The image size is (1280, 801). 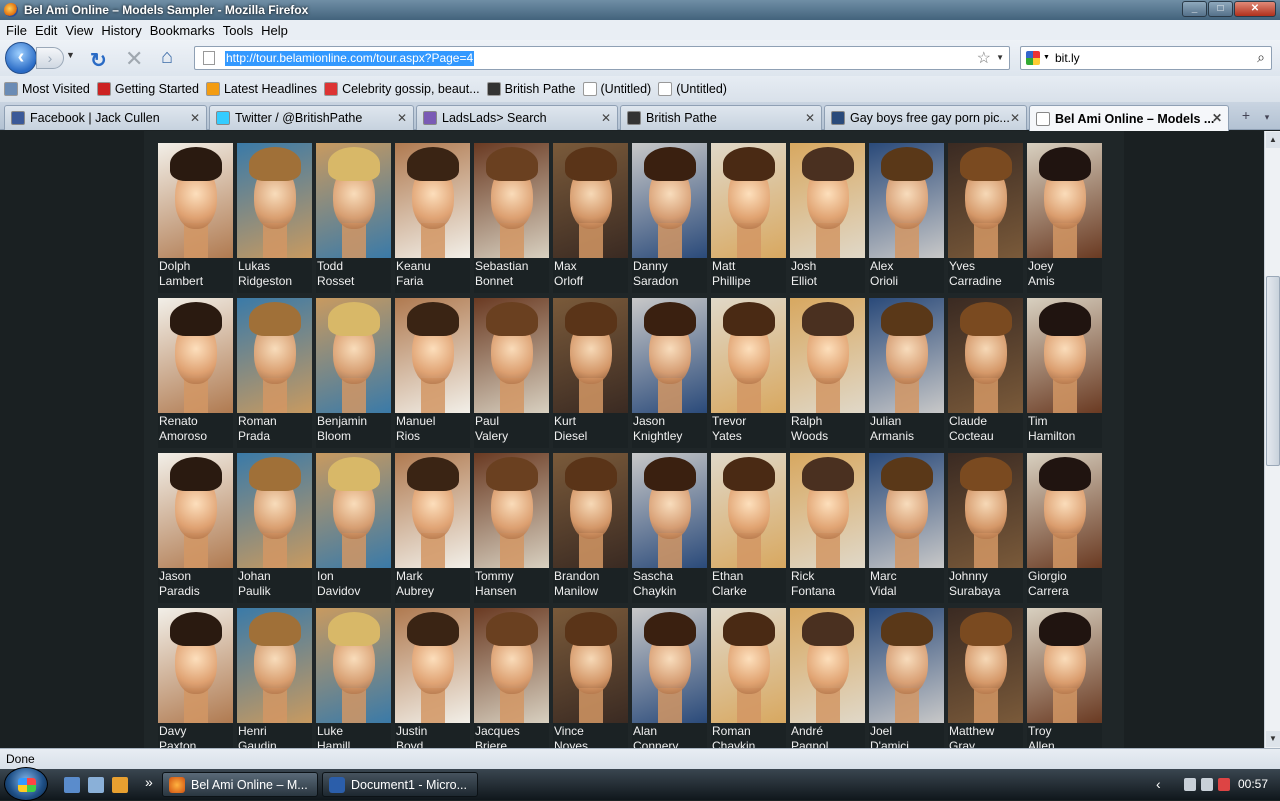 What do you see at coordinates (590, 678) in the screenshot?
I see `model-card: Vince Noyes` at bounding box center [590, 678].